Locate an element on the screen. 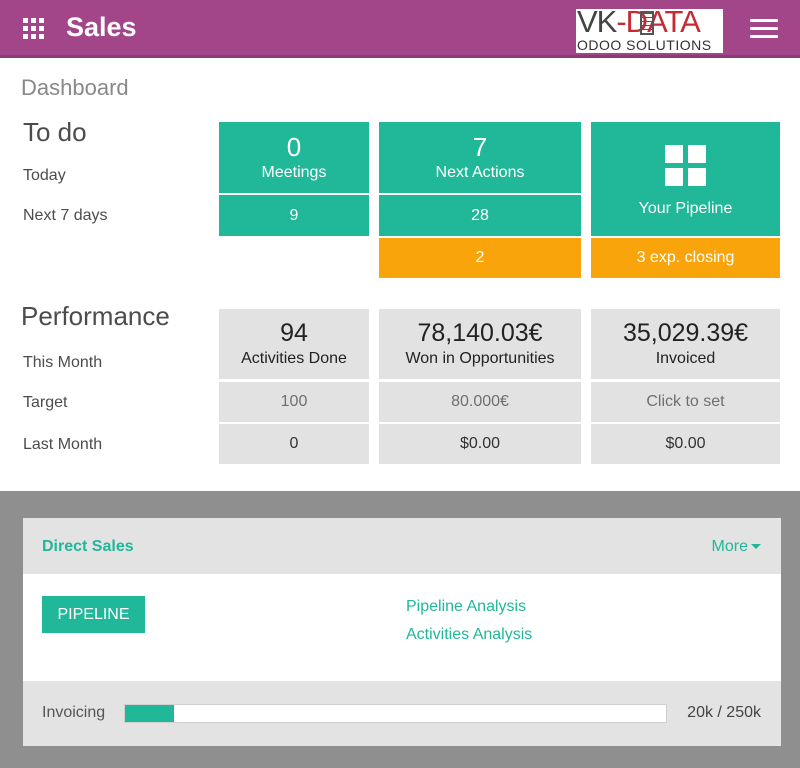 The image size is (800, 768). next-actions-overdue: 2 is located at coordinates (480, 258).